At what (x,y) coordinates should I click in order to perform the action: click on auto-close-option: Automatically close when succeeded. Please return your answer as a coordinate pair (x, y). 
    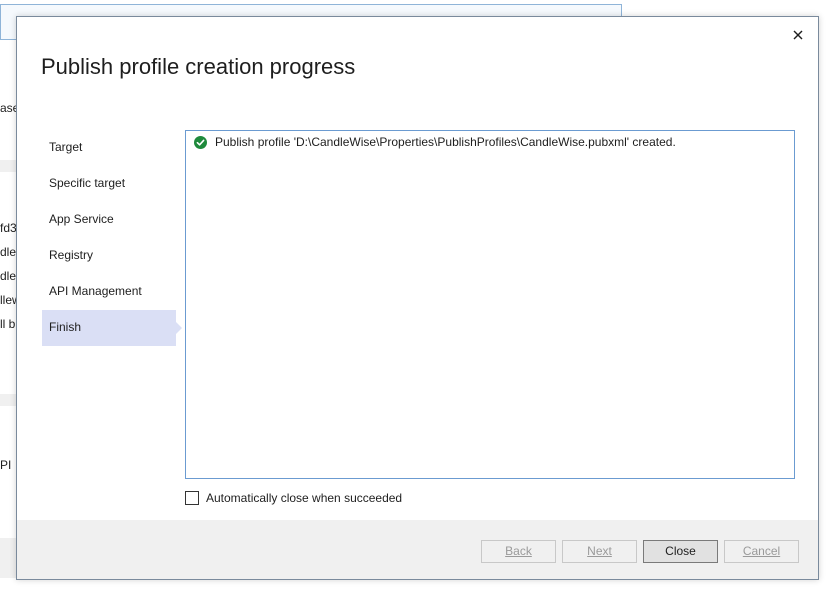
    Looking at the image, I should click on (293, 498).